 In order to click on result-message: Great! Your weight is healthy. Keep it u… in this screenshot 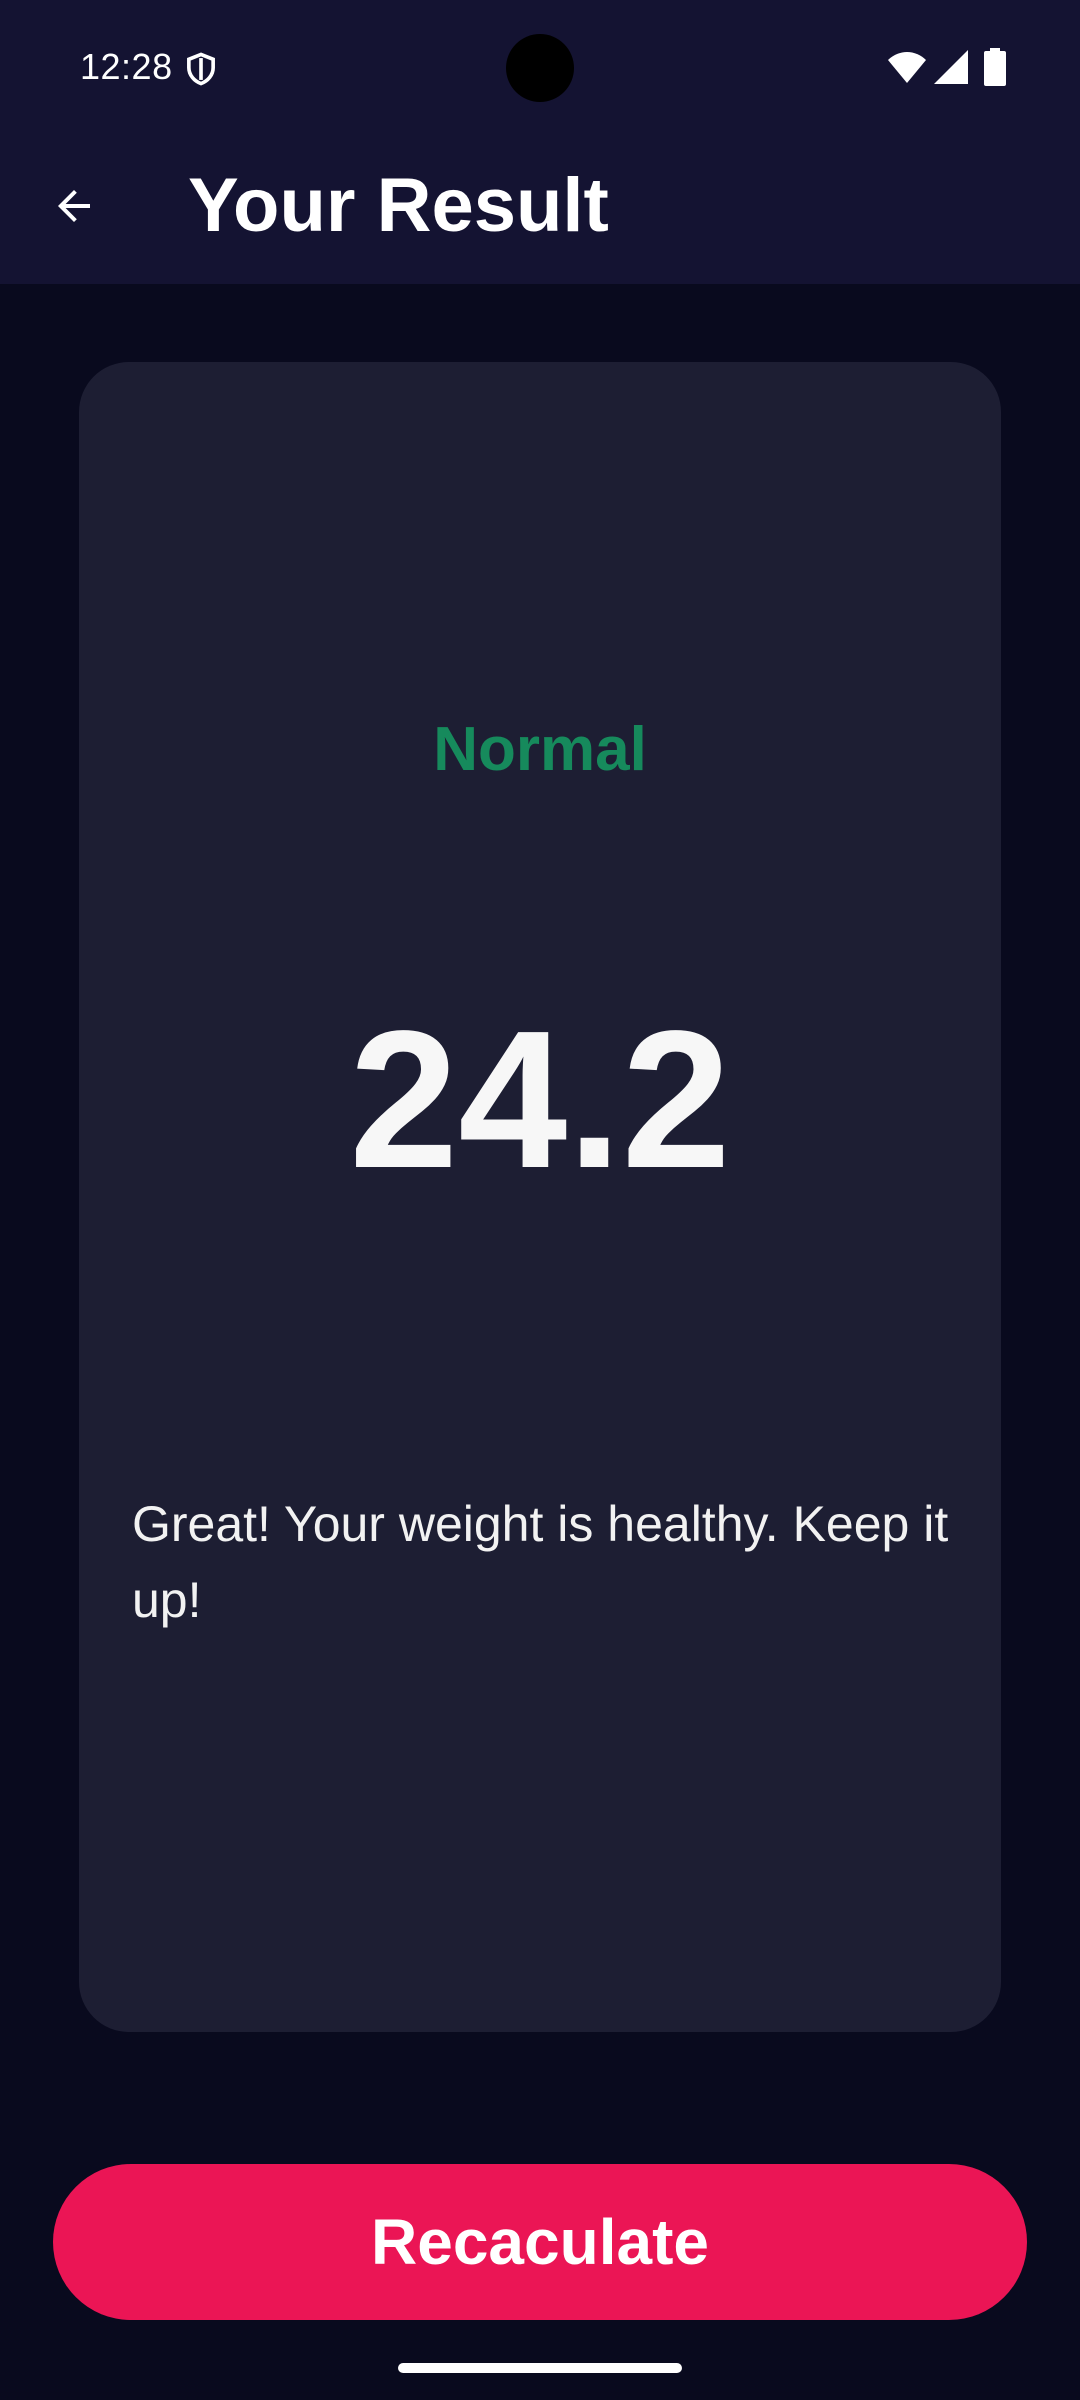, I will do `click(540, 1562)`.